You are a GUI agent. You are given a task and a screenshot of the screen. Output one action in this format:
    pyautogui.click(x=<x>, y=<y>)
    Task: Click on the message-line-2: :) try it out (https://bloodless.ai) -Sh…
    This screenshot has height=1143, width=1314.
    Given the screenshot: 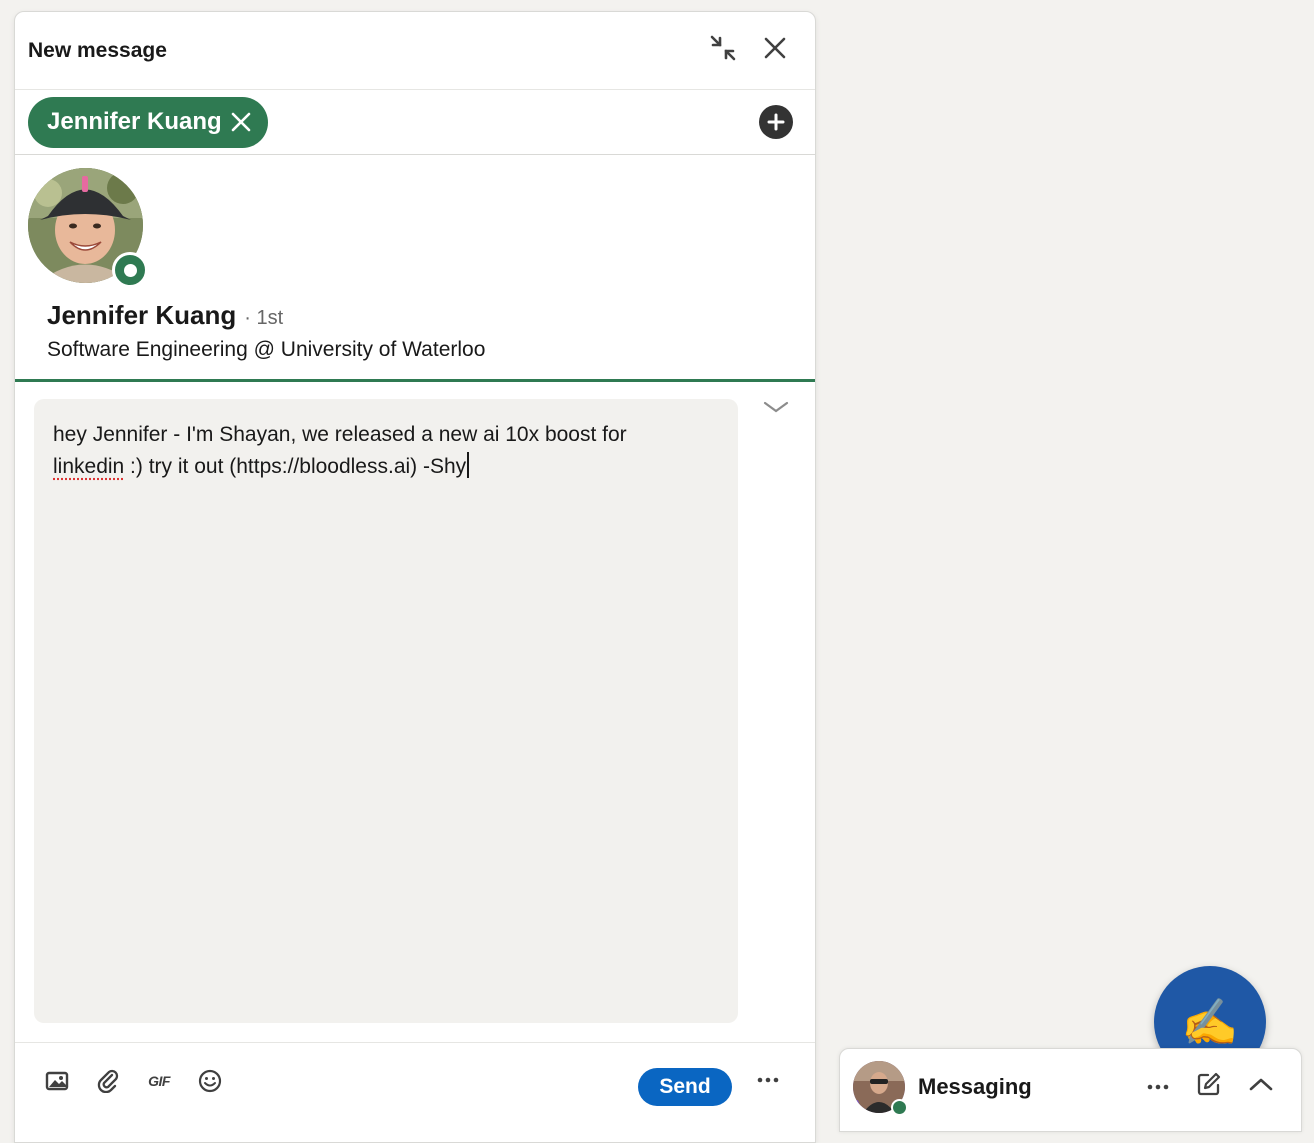 What is the action you would take?
    pyautogui.click(x=295, y=466)
    